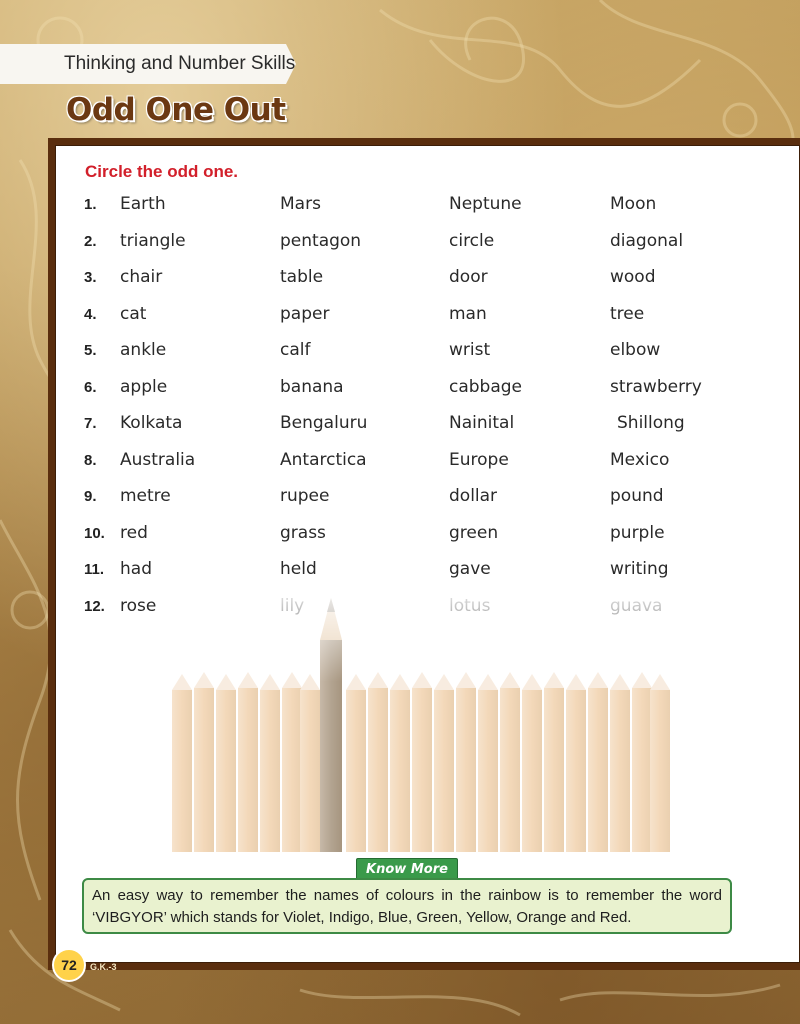  What do you see at coordinates (90, 460) in the screenshot?
I see `question-number: 8.` at bounding box center [90, 460].